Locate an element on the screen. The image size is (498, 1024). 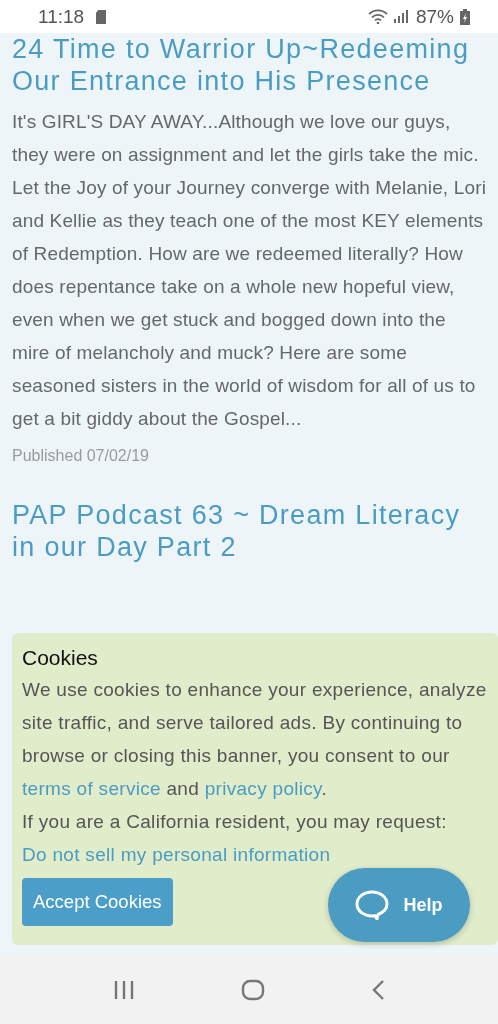
post-title-link: PAP Podcast 63 ~ Dream Literacy in our Day Part 2 is located at coordinates (249, 531).